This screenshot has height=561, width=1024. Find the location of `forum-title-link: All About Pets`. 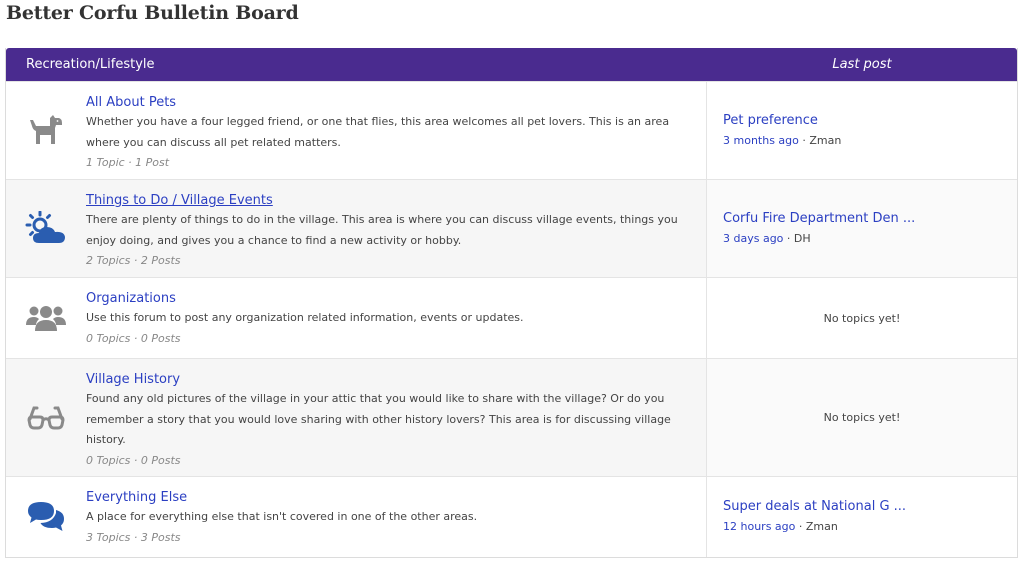

forum-title-link: All About Pets is located at coordinates (131, 102).